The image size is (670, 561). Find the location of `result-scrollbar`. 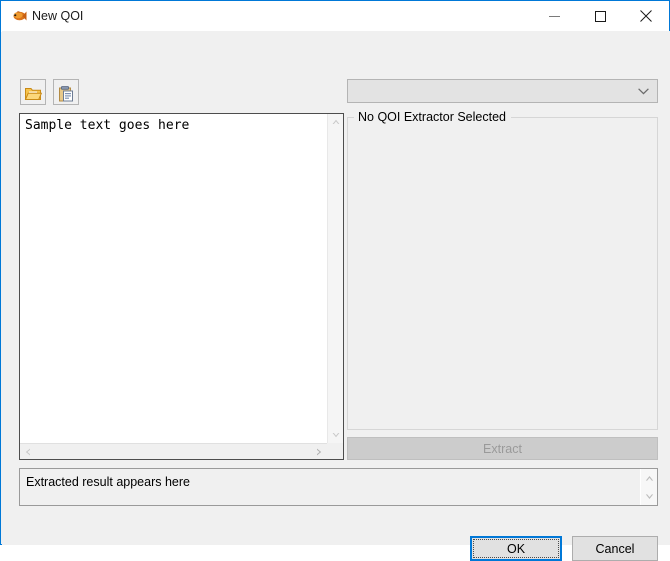

result-scrollbar is located at coordinates (648, 487).